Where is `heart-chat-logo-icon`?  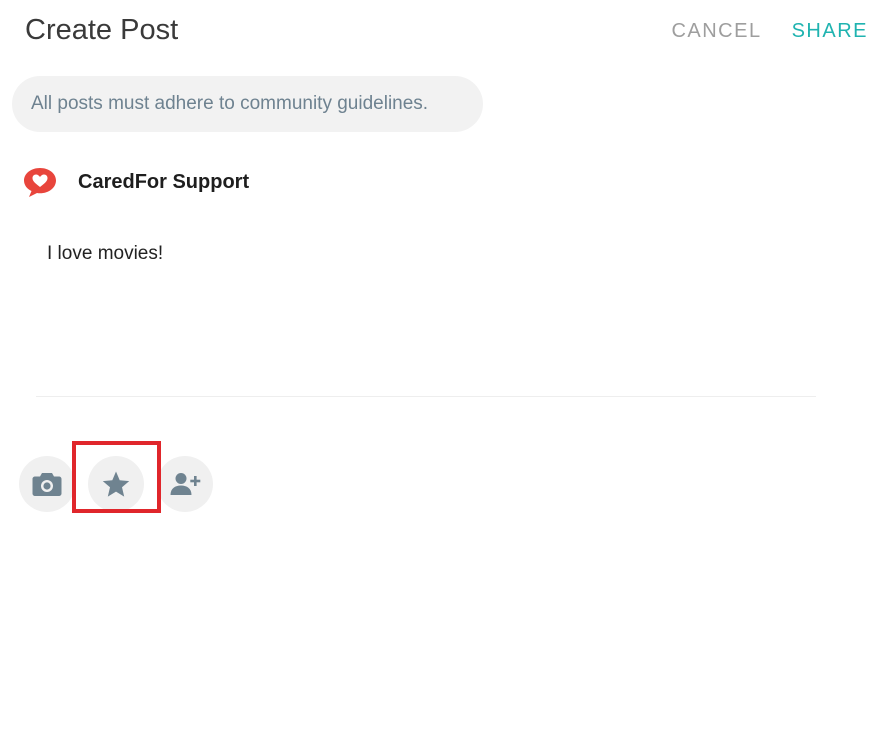
heart-chat-logo-icon is located at coordinates (40, 182).